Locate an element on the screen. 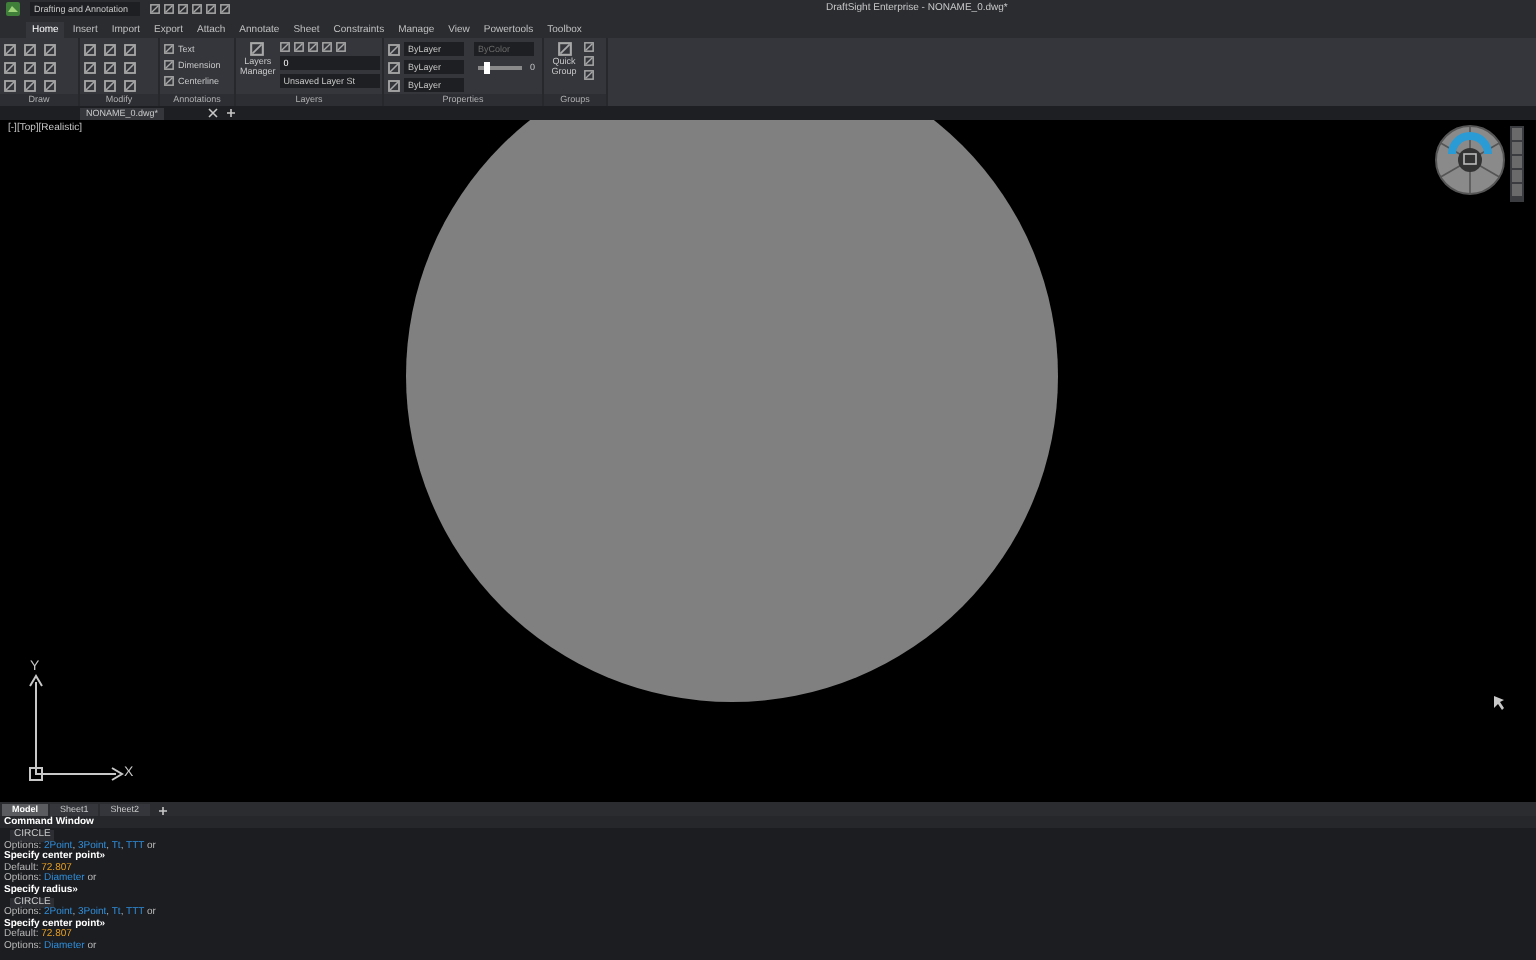  ucs-axis-icon is located at coordinates (76, 727).